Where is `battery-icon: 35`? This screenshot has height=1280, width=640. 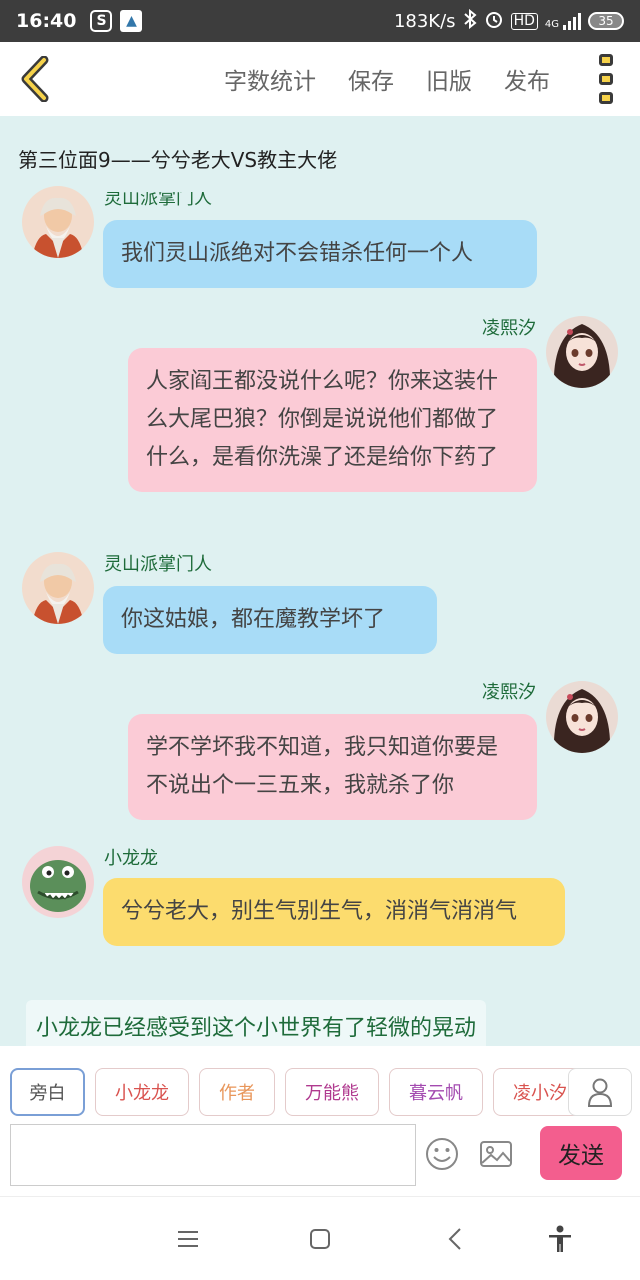 battery-icon: 35 is located at coordinates (606, 21).